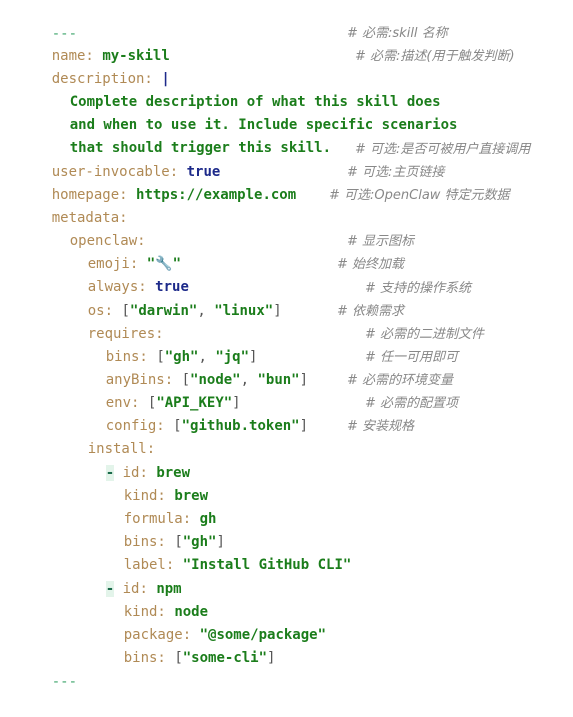 Image resolution: width=573 pixels, height=717 pixels. What do you see at coordinates (435, 56) in the screenshot?
I see `comment-description: # 必需:描述(用于触发判断)` at bounding box center [435, 56].